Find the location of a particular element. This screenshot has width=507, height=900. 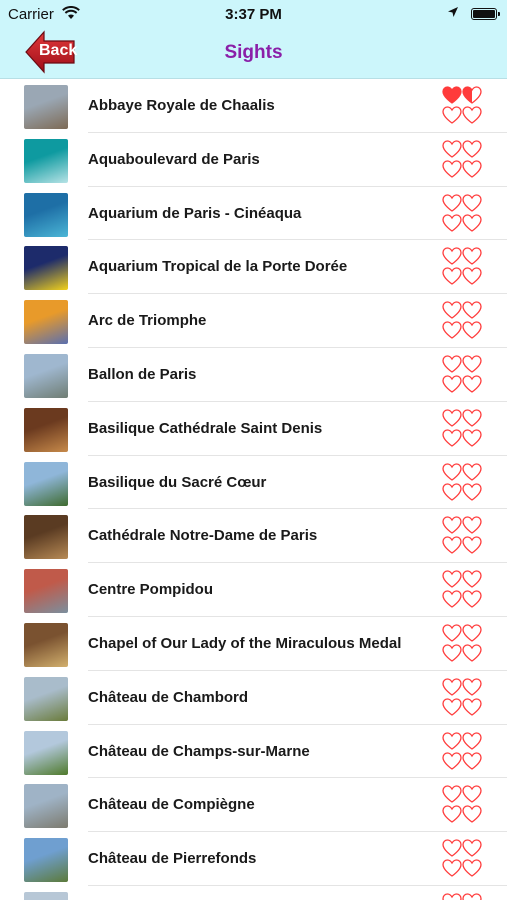

sight-name: Arc de Triomphe is located at coordinates (147, 321).